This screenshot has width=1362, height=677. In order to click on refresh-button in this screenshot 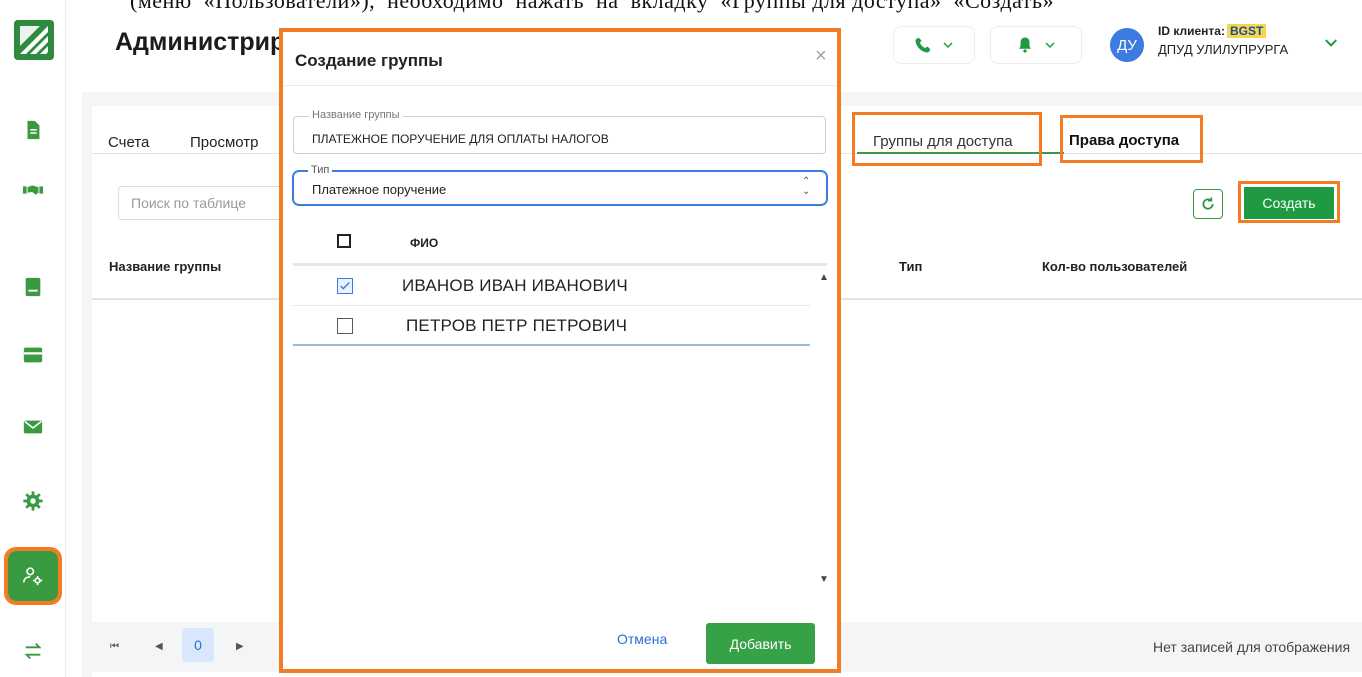, I will do `click(1208, 204)`.